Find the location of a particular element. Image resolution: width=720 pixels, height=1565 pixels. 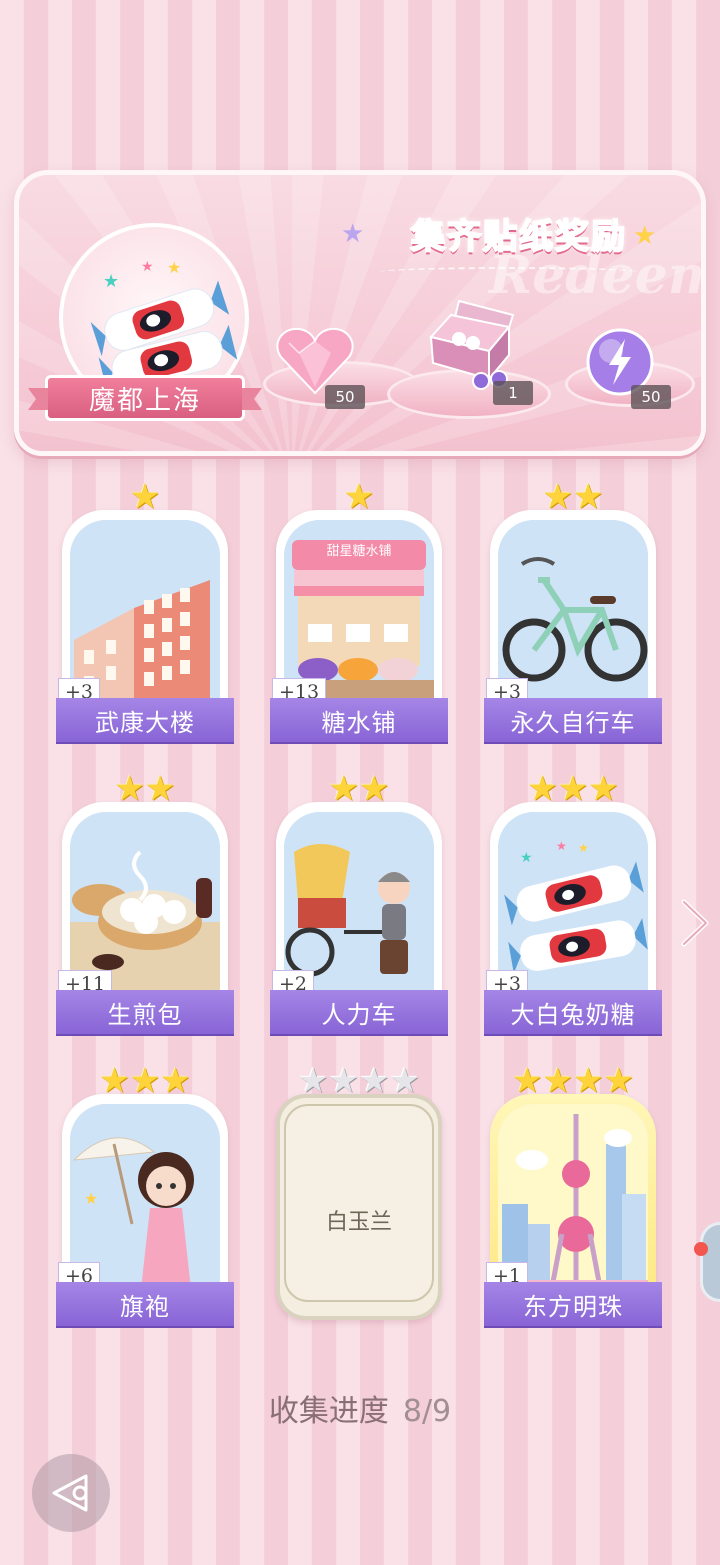

reward-count: 1 is located at coordinates (513, 393).